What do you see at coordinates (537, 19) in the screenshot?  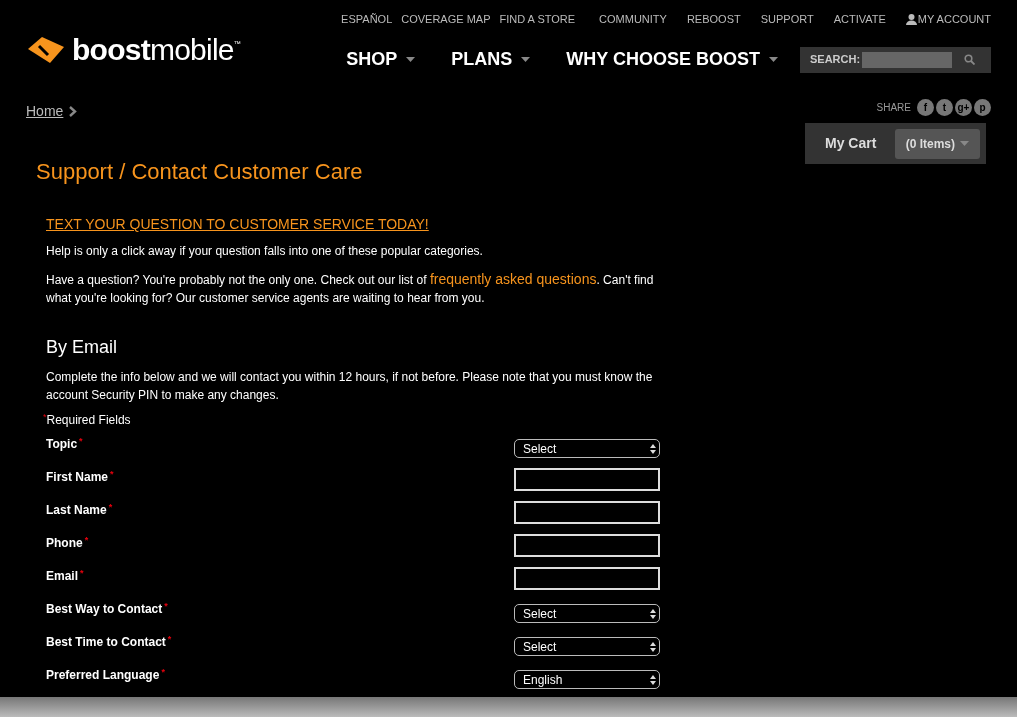 I see `utility-nav-link: FIND A STORE` at bounding box center [537, 19].